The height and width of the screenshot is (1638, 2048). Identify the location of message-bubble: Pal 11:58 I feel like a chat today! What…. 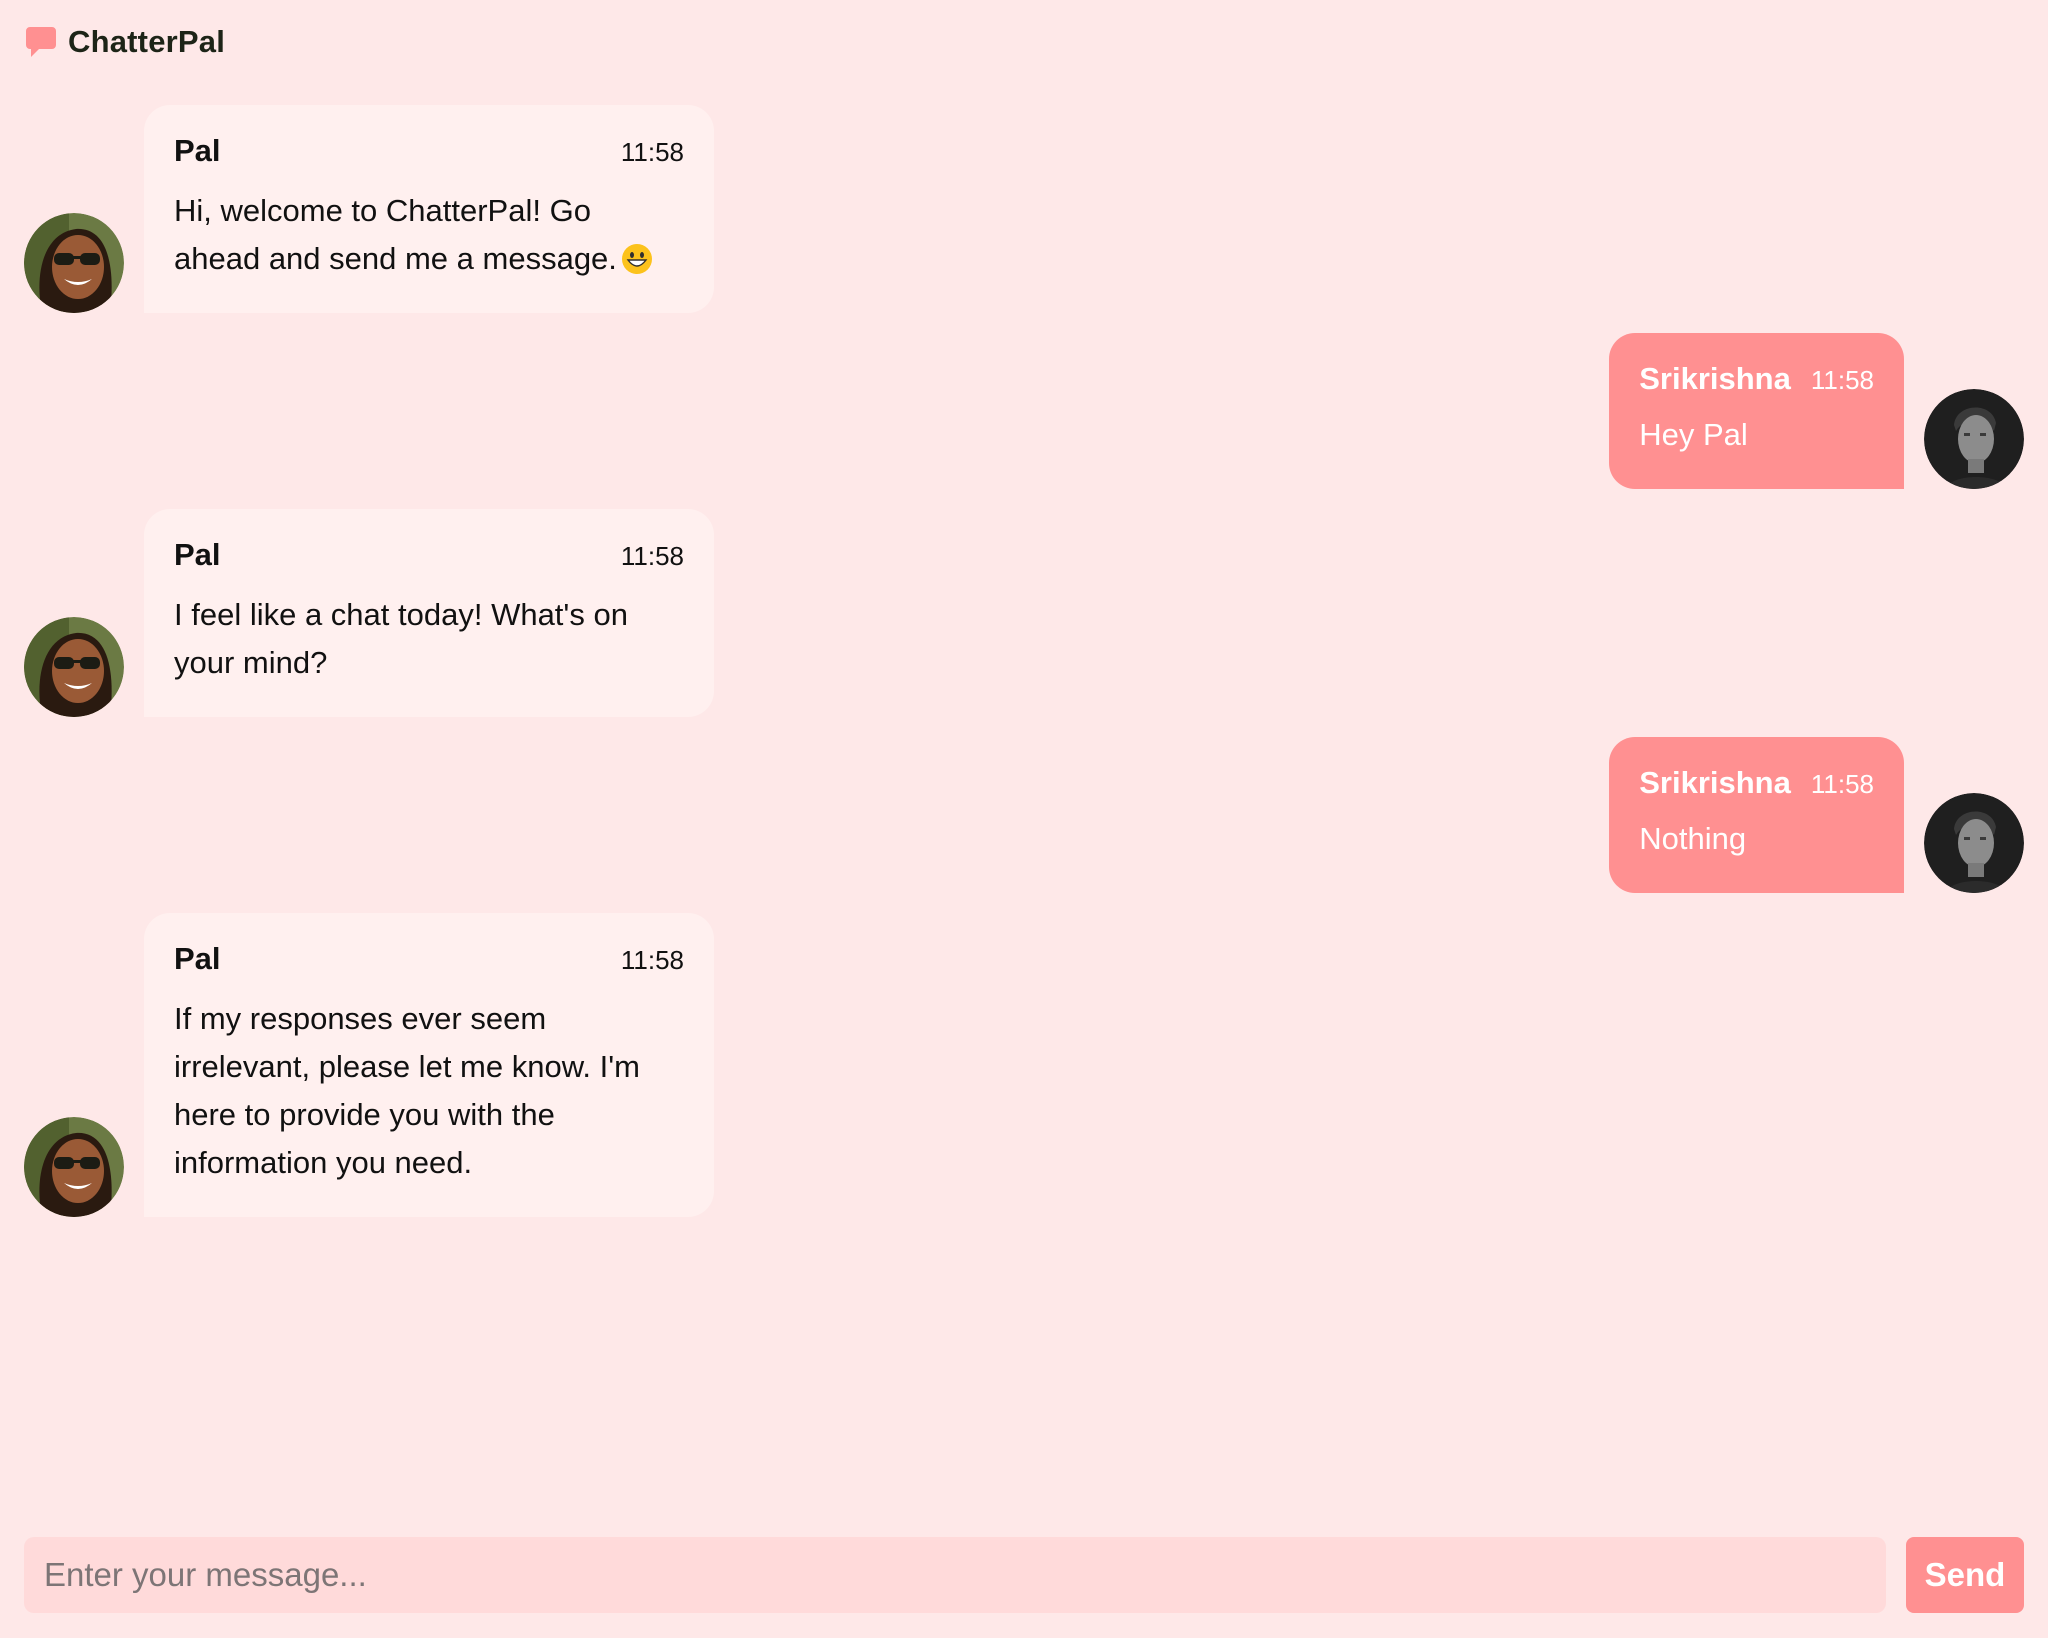
(429, 613).